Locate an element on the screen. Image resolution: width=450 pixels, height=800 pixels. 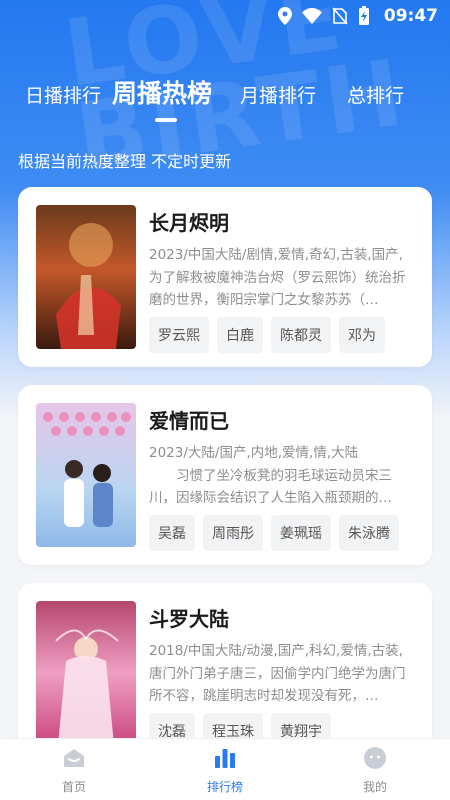
nav-mine: 我的 is located at coordinates (375, 769).